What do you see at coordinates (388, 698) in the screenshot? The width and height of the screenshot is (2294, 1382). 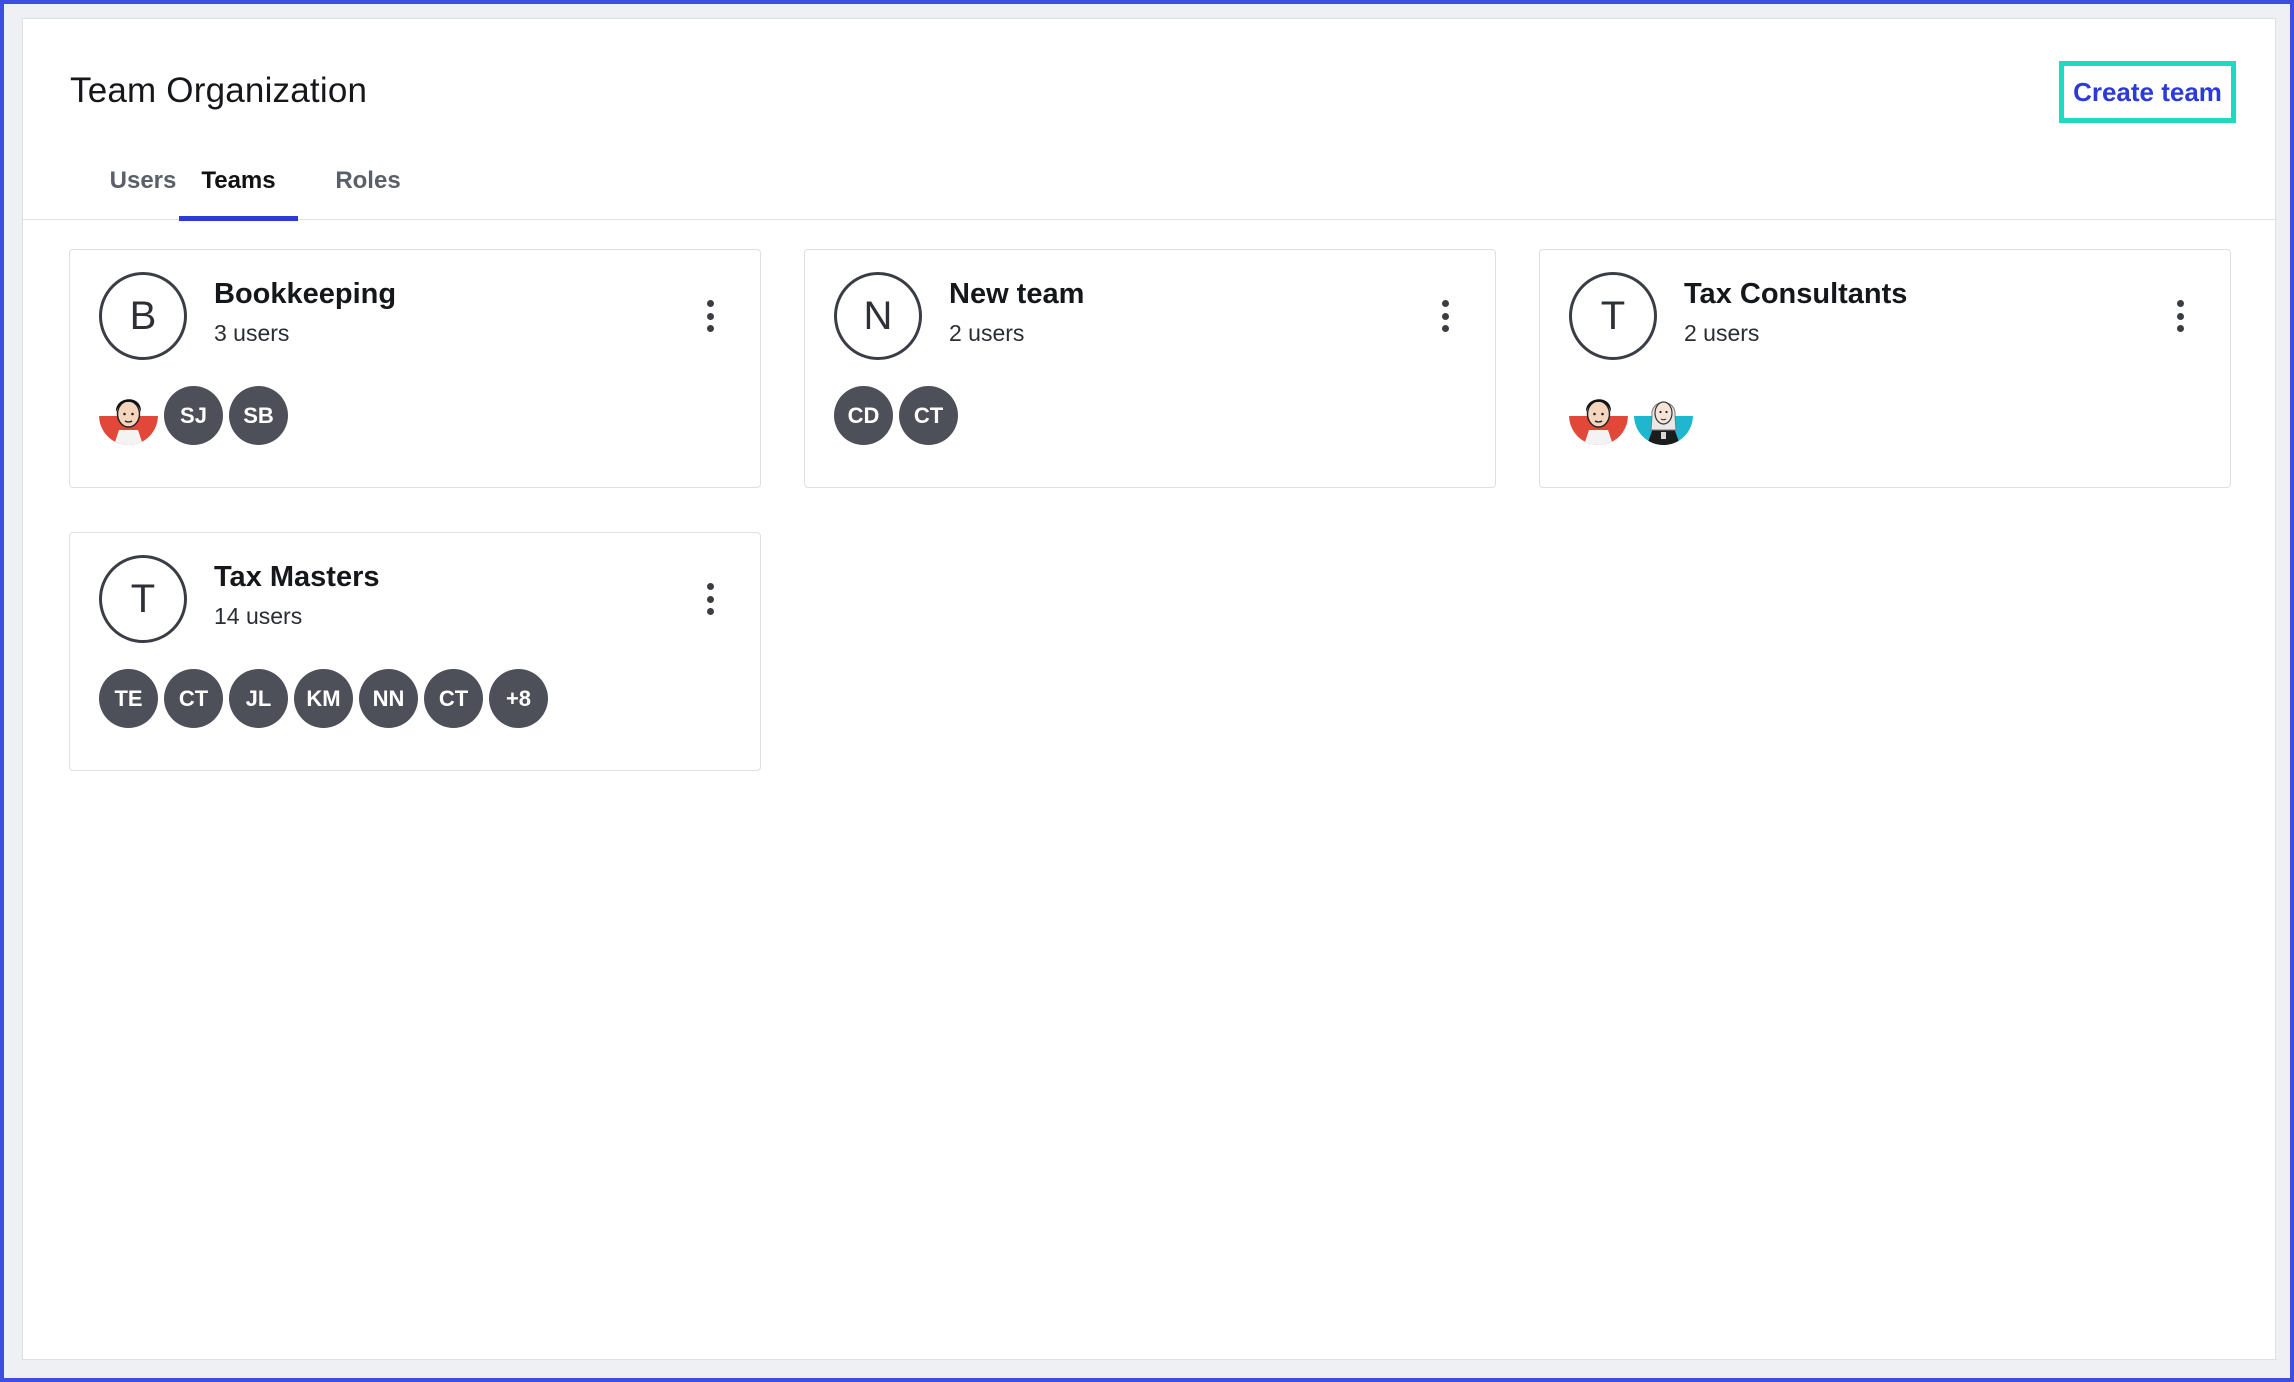 I see `member-avatar: NN` at bounding box center [388, 698].